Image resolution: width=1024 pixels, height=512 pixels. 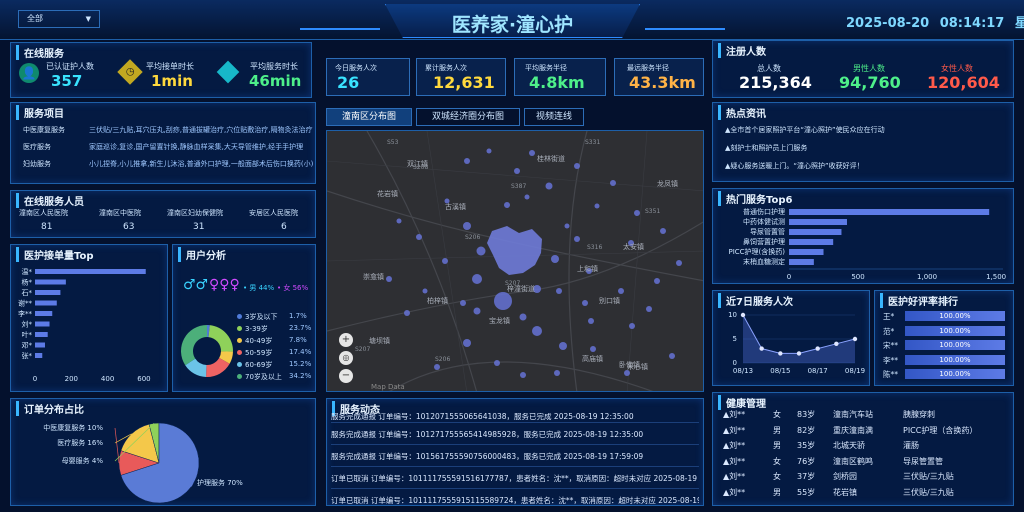 I want to click on male-value: 94,760, so click(x=870, y=82).